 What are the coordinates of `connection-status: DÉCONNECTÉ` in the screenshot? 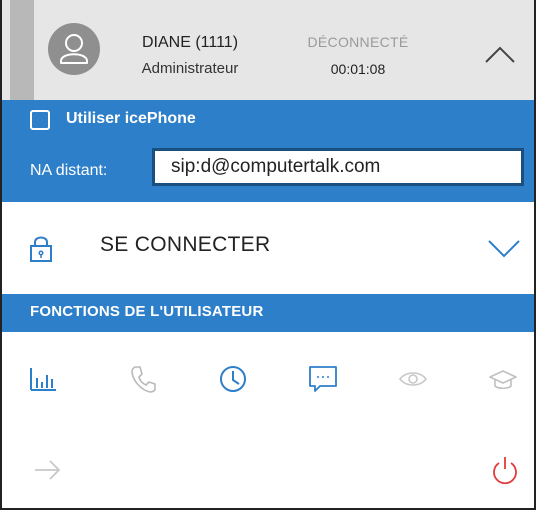 It's located at (358, 42).